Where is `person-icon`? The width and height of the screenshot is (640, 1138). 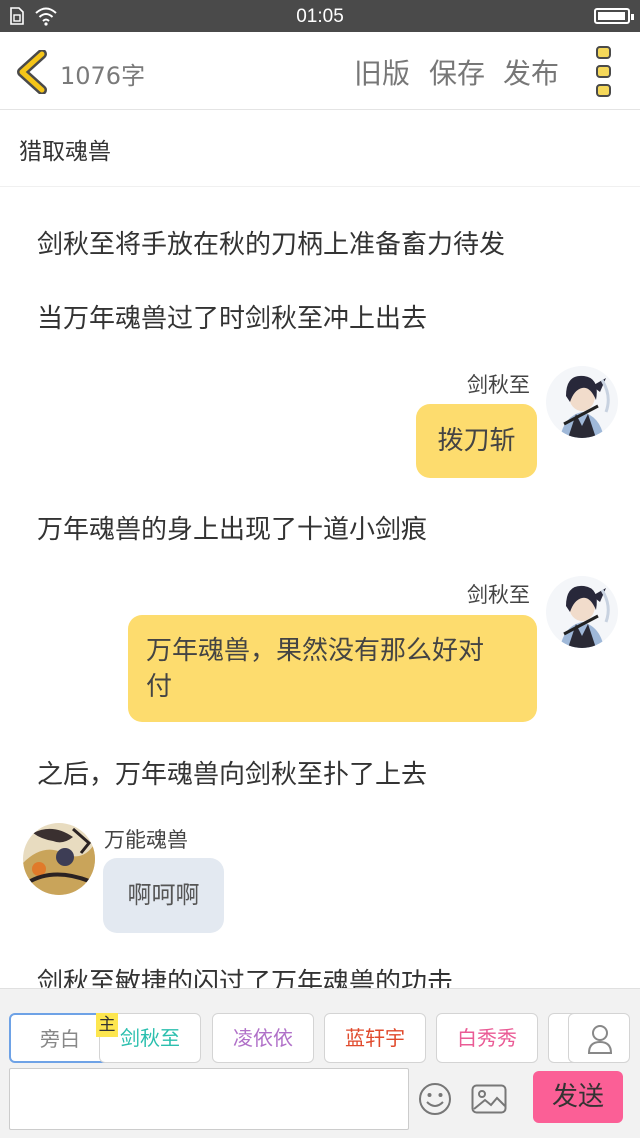
person-icon is located at coordinates (600, 1039).